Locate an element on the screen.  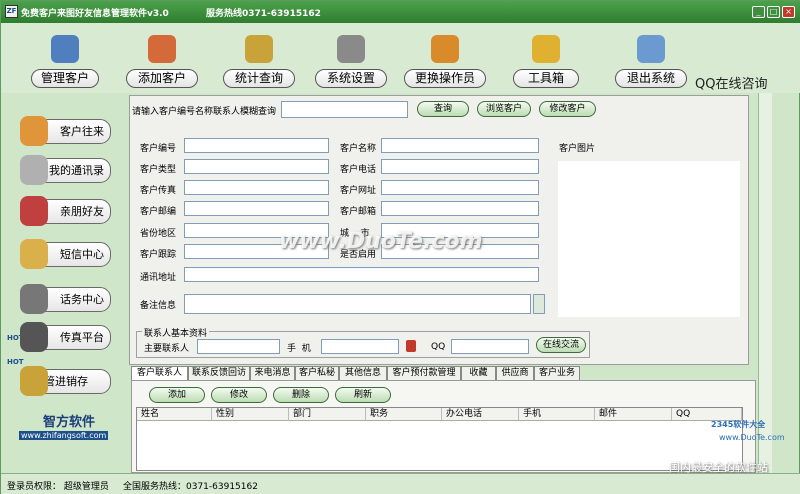
field-label-customer-id: 客户编号 is located at coordinates (158, 149).